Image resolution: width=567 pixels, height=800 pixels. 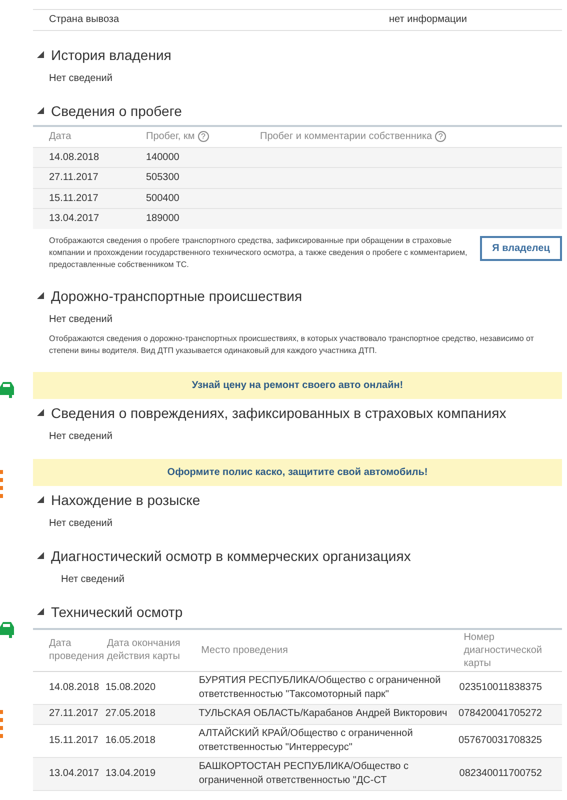 What do you see at coordinates (163, 178) in the screenshot?
I see `table-cell-text: 505300` at bounding box center [163, 178].